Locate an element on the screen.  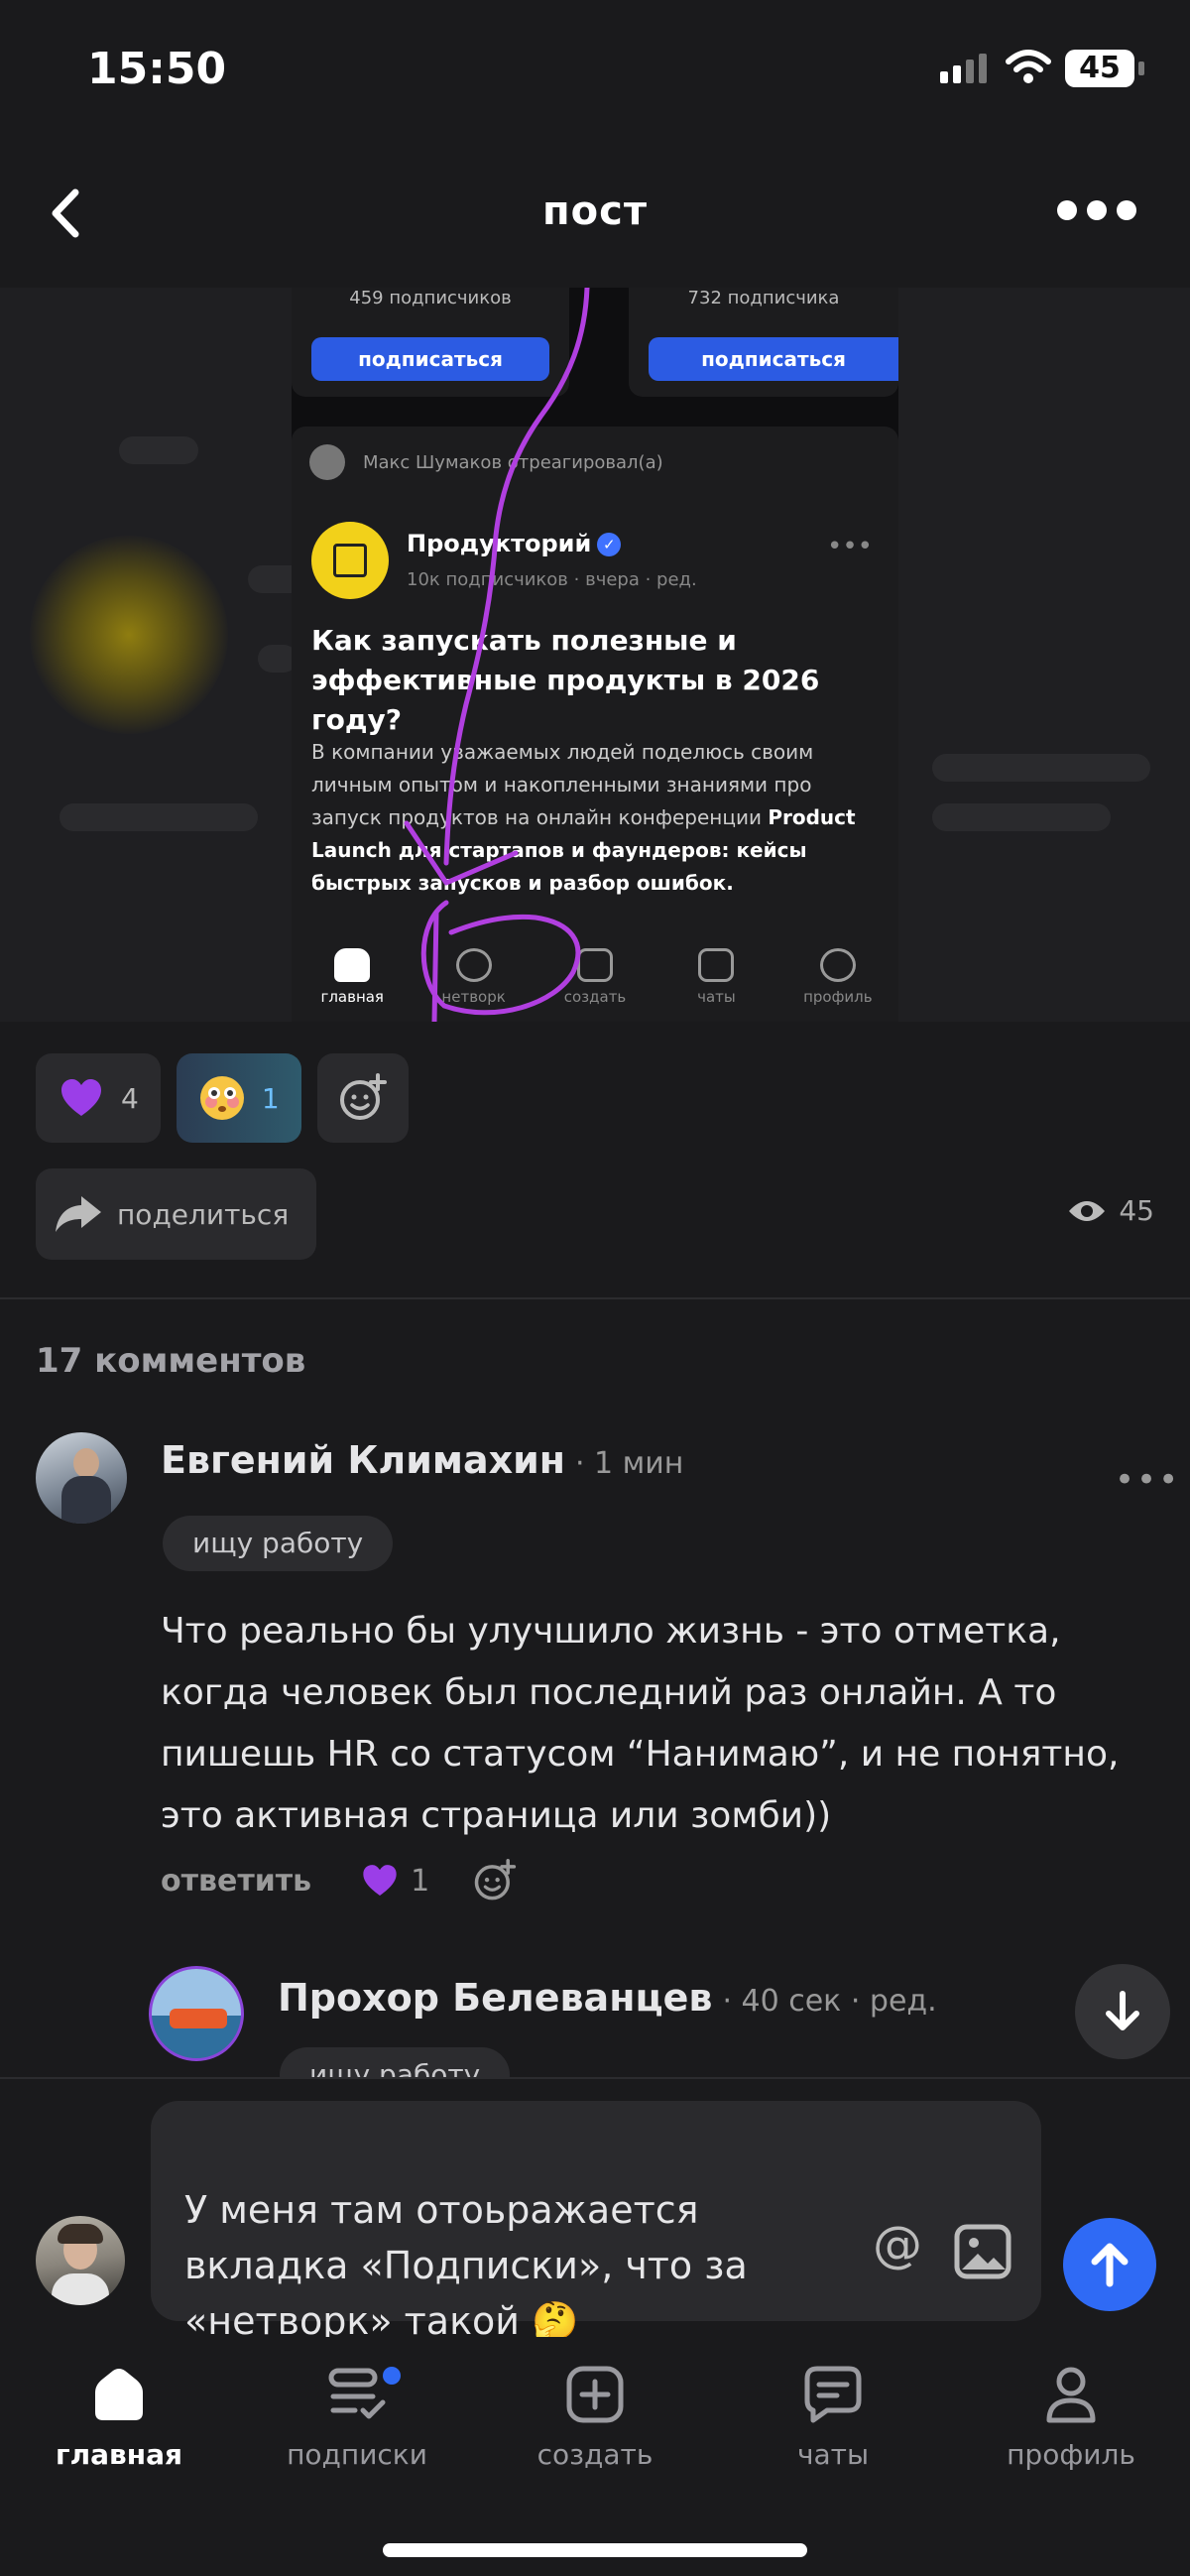
embedded-tab-create: создать is located at coordinates (595, 978).